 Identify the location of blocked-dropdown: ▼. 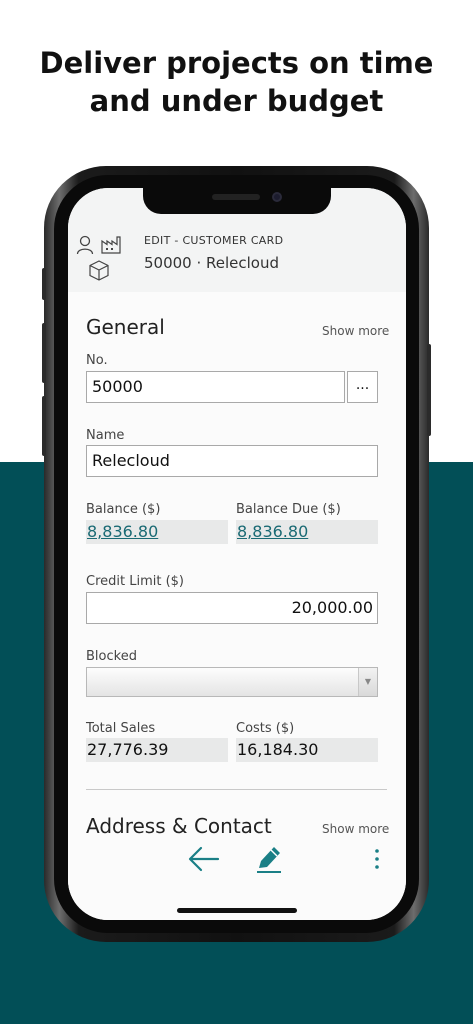
(232, 682).